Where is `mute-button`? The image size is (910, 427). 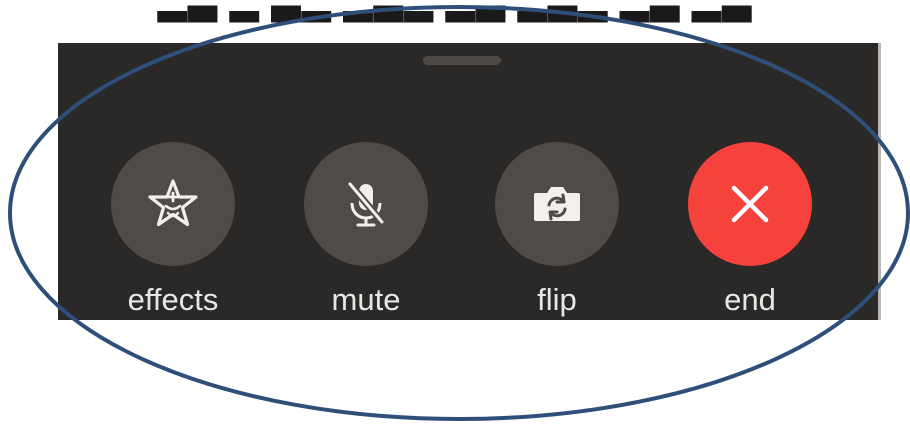
mute-button is located at coordinates (366, 204).